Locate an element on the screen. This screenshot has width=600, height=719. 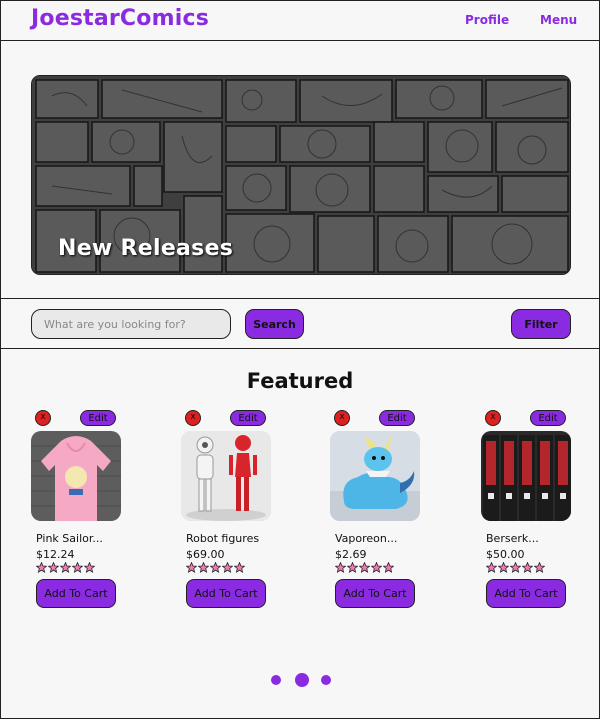
nav-profile-link: Profile is located at coordinates (487, 20).